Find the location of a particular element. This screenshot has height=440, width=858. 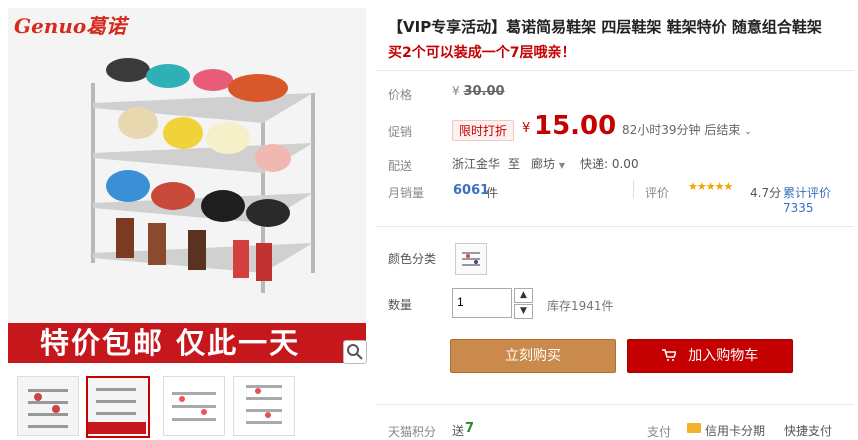

original-price: ¥ 30.00 is located at coordinates (478, 91).